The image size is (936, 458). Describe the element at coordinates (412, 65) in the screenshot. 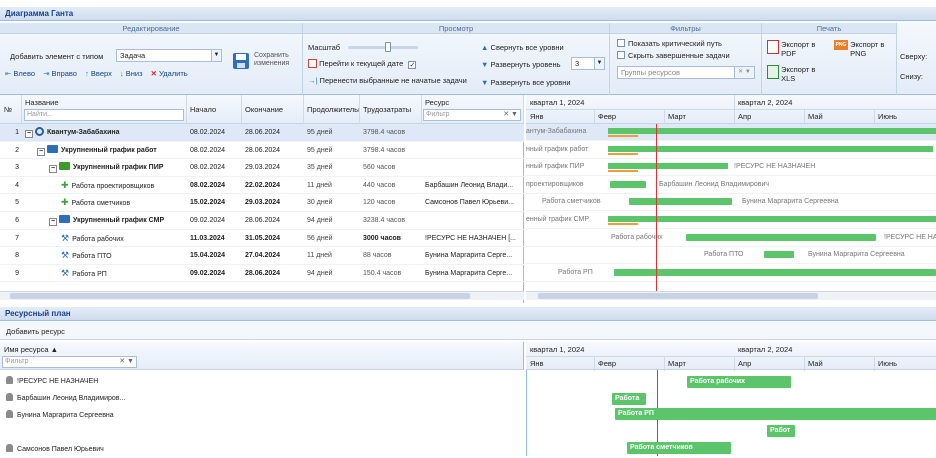

I see `goto-today-checkbox: ✓` at that location.